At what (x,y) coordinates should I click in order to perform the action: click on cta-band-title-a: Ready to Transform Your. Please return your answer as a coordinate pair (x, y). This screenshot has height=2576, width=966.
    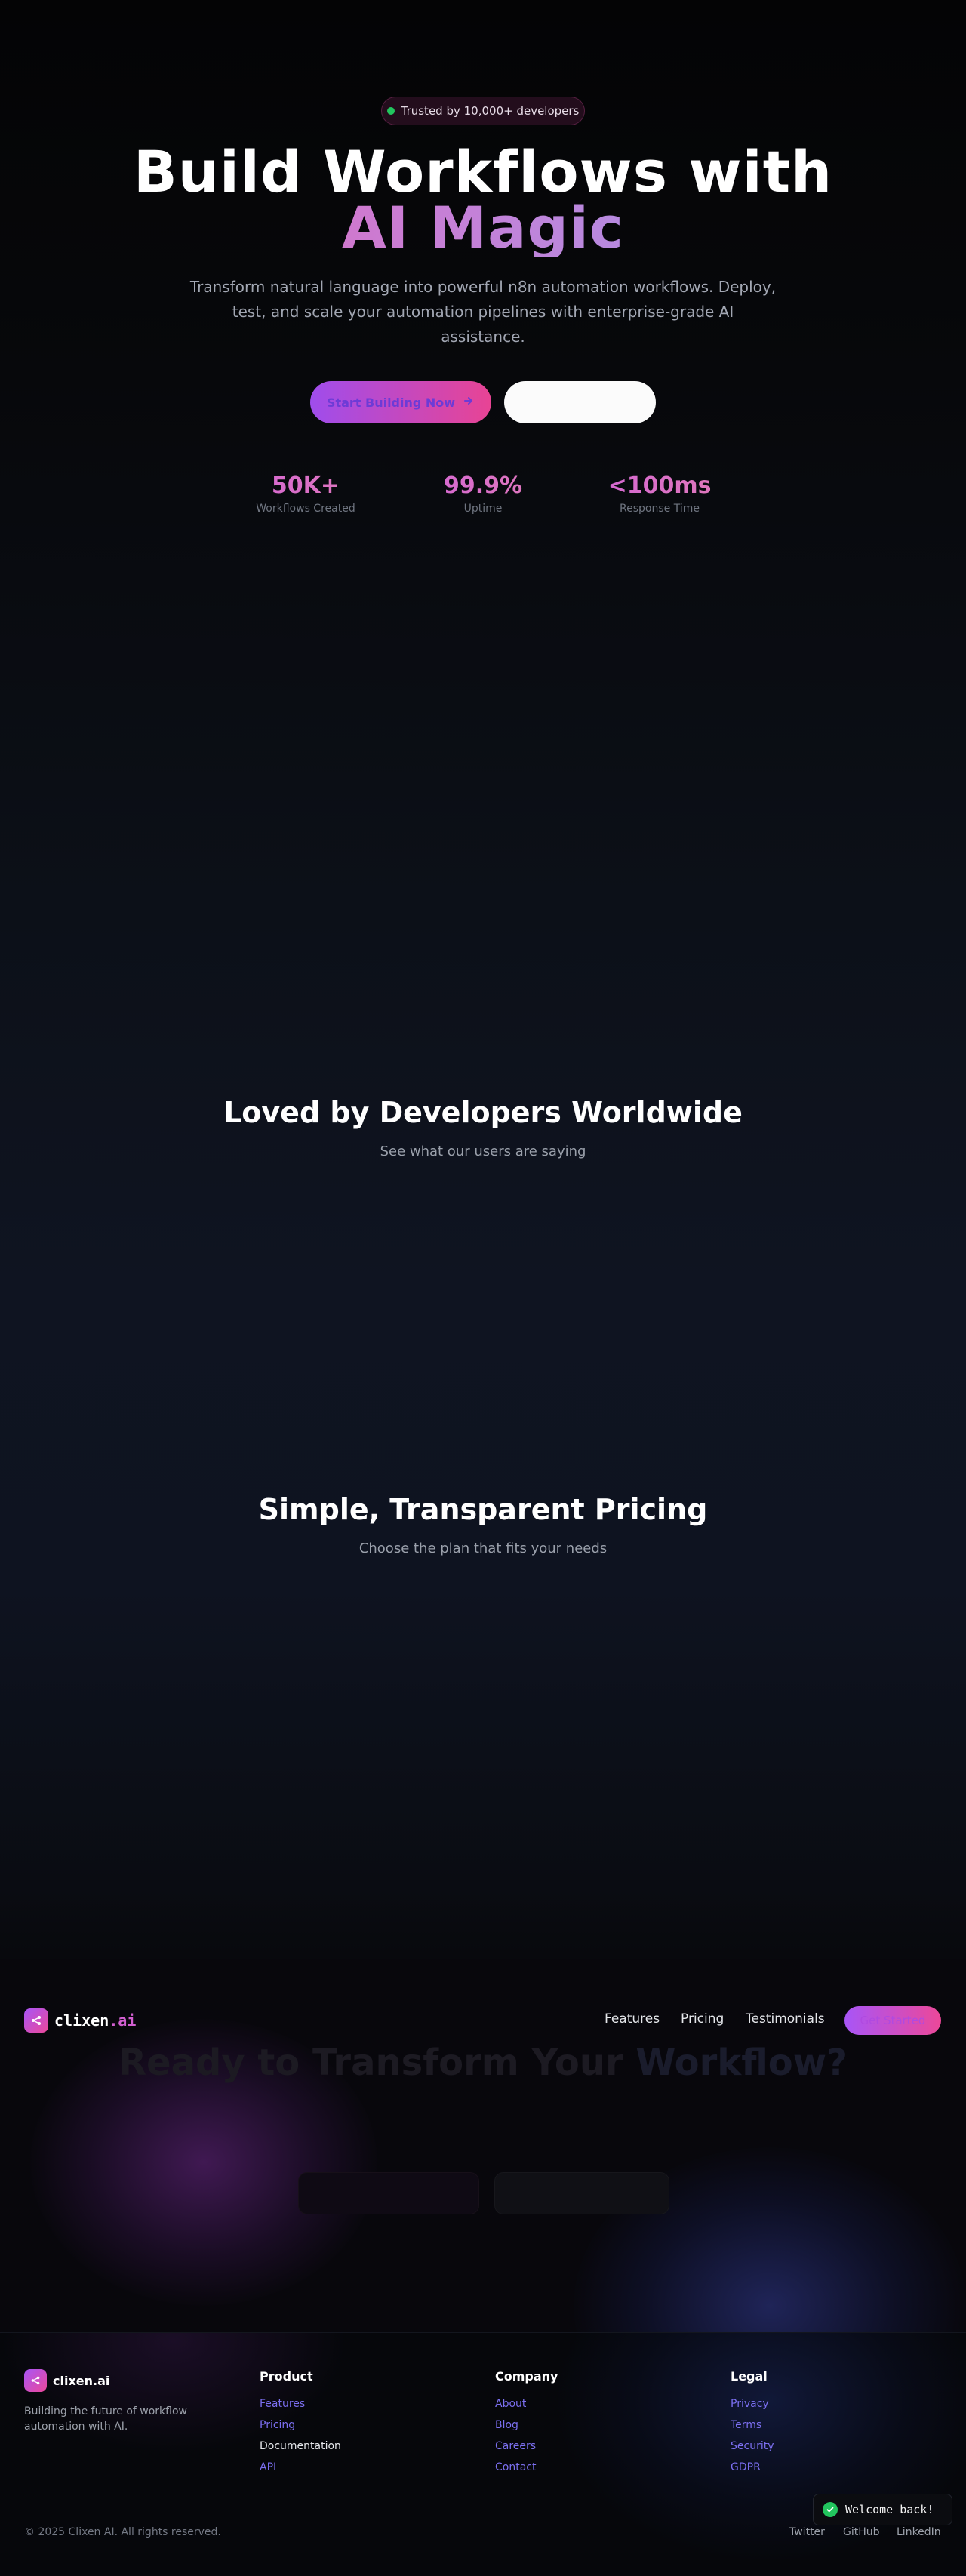
    Looking at the image, I should click on (370, 2063).